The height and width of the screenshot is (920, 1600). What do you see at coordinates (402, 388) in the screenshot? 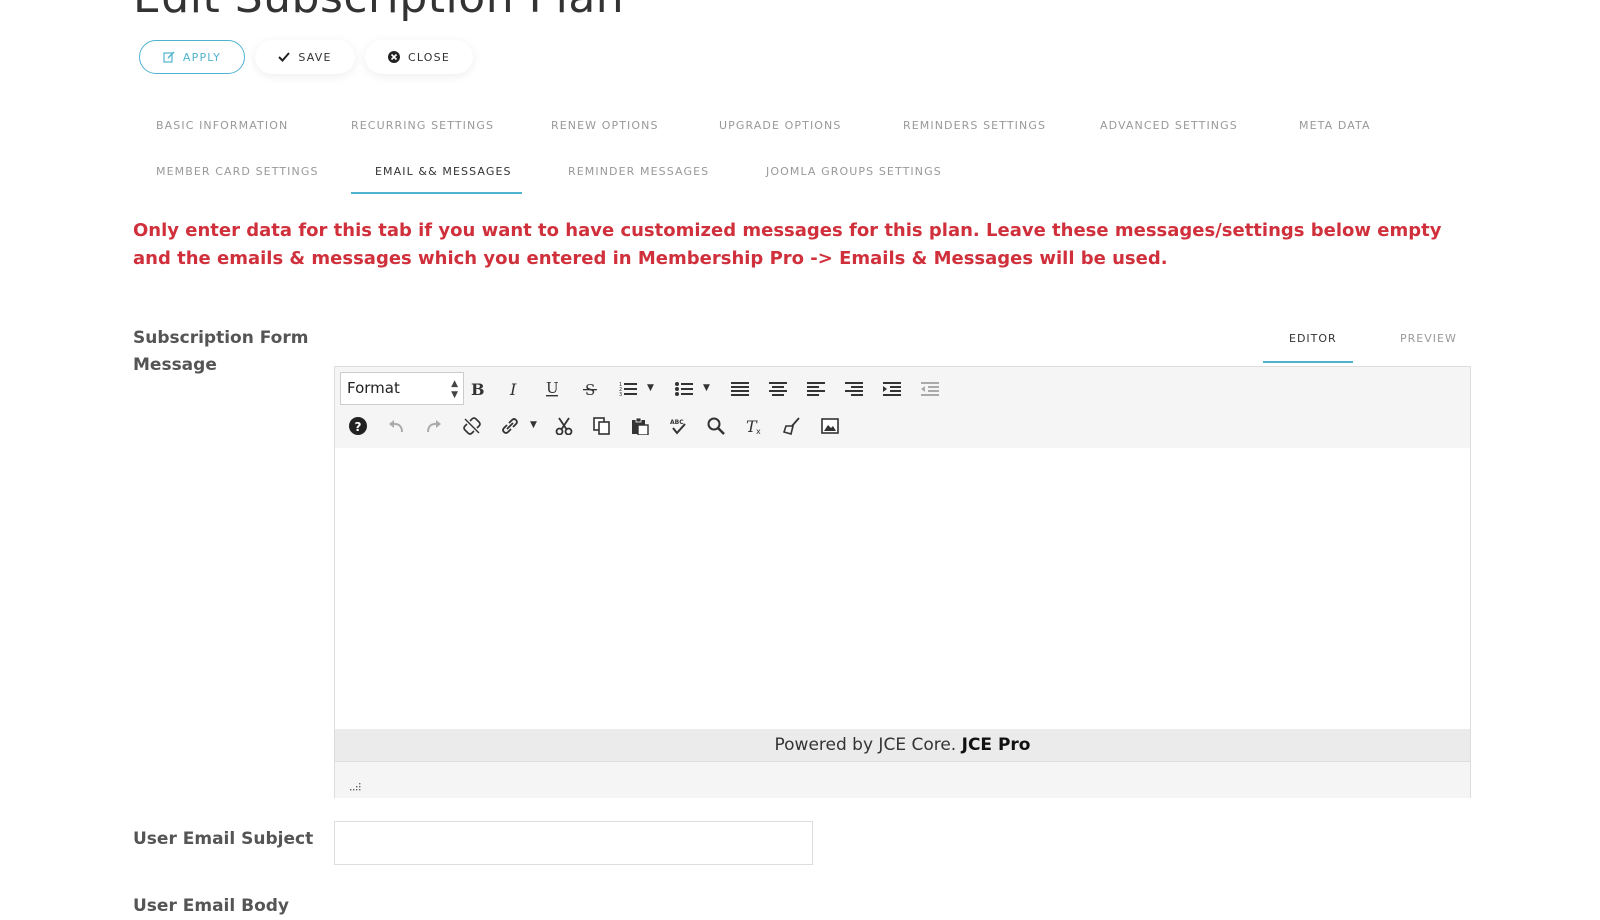
I see `format-select: Format ▲ ▼` at bounding box center [402, 388].